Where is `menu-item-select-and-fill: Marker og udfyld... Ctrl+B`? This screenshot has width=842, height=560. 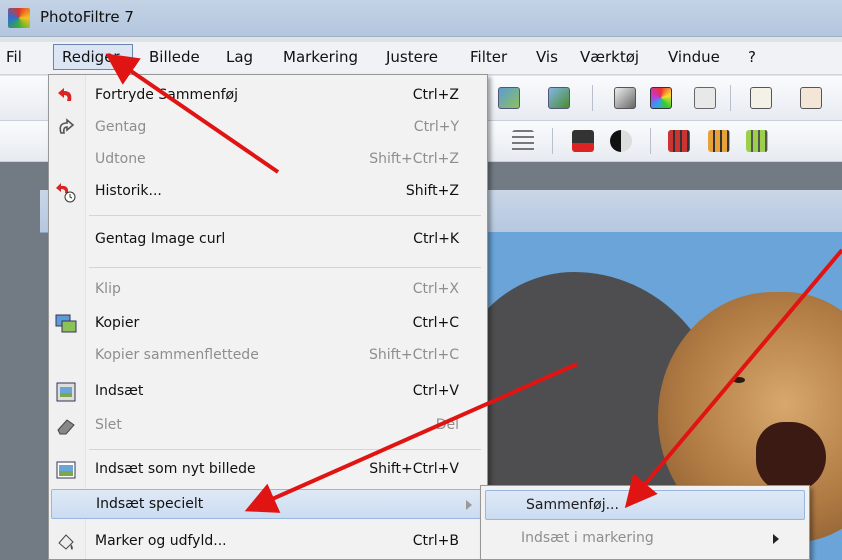
menu-item-select-and-fill: Marker og udfyld... Ctrl+B is located at coordinates (268, 542).